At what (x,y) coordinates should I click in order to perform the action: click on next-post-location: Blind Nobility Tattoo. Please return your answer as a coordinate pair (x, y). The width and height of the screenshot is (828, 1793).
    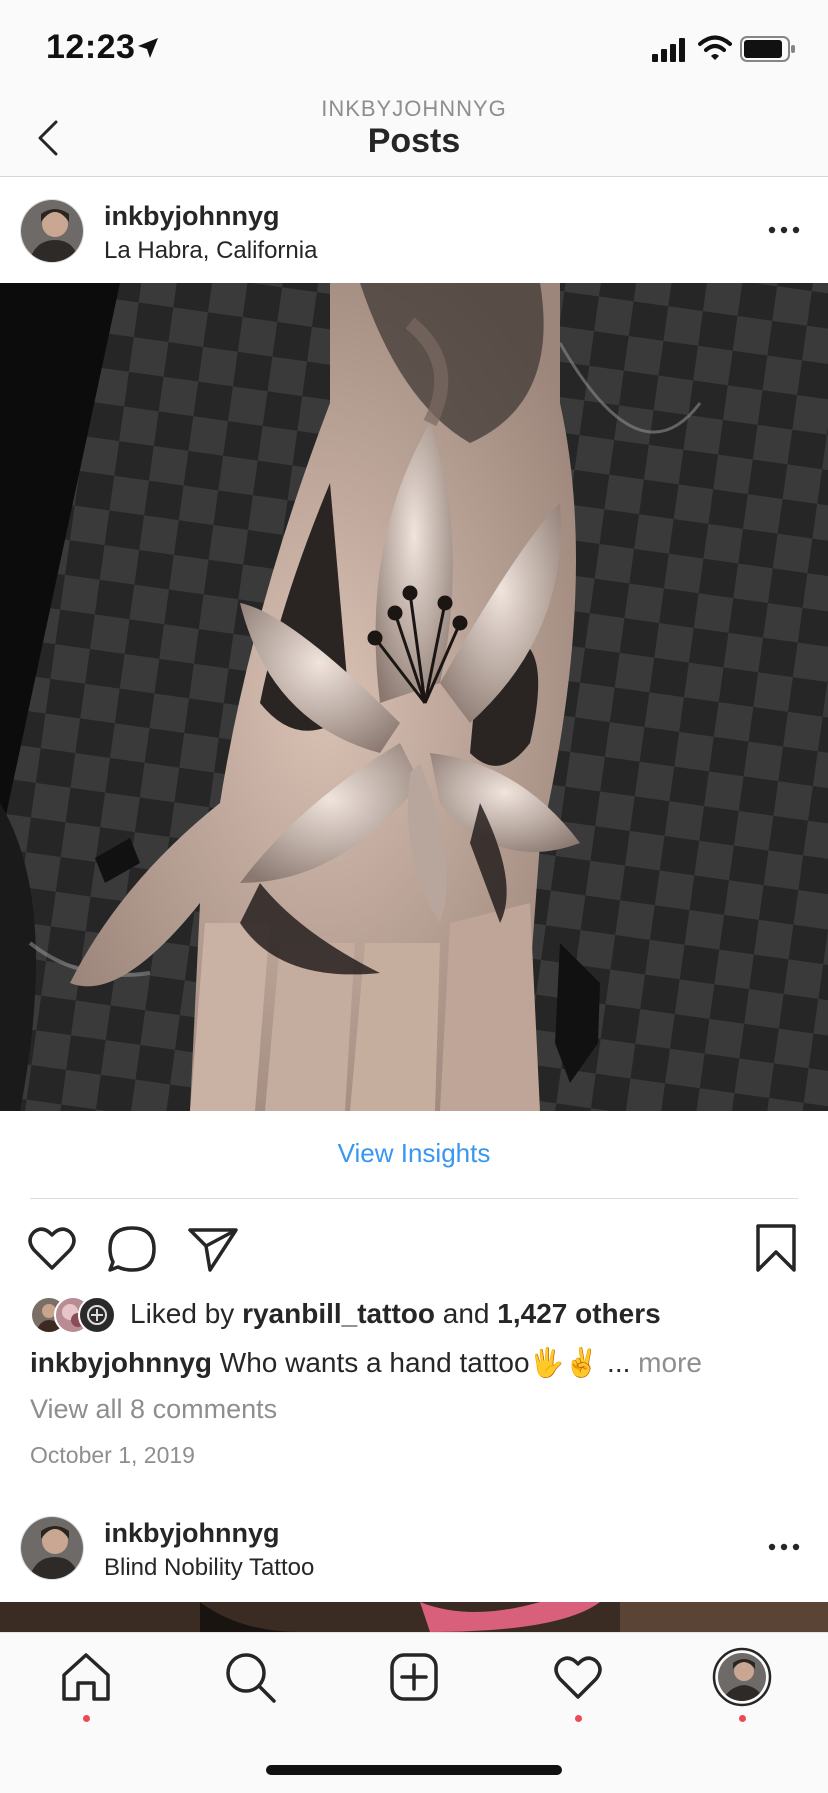
    Looking at the image, I should click on (209, 1568).